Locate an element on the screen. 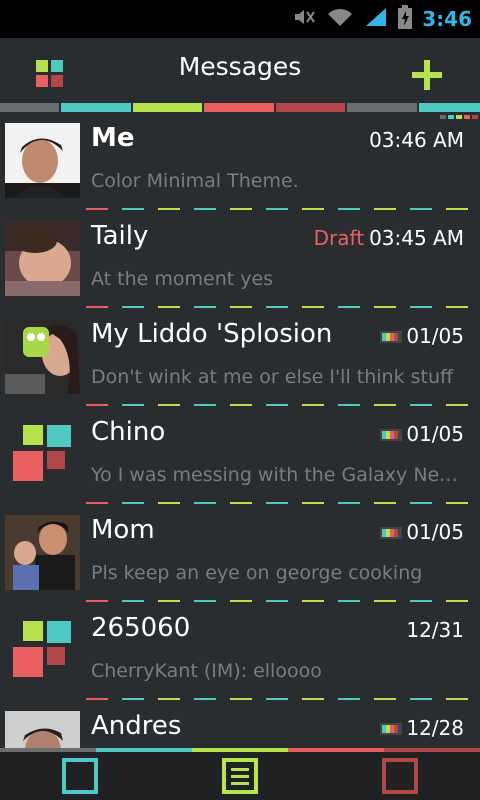  contact-name: Andres is located at coordinates (136, 726).